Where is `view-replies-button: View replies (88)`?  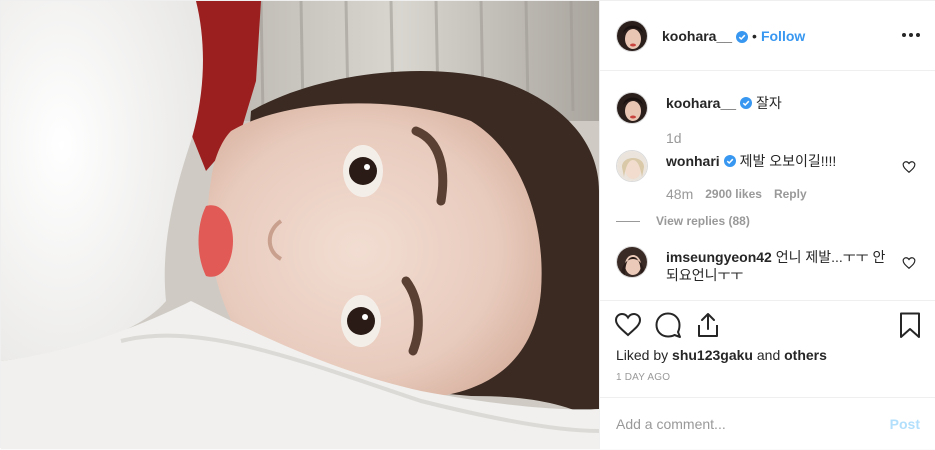
view-replies-button: View replies (88) is located at coordinates (726, 221).